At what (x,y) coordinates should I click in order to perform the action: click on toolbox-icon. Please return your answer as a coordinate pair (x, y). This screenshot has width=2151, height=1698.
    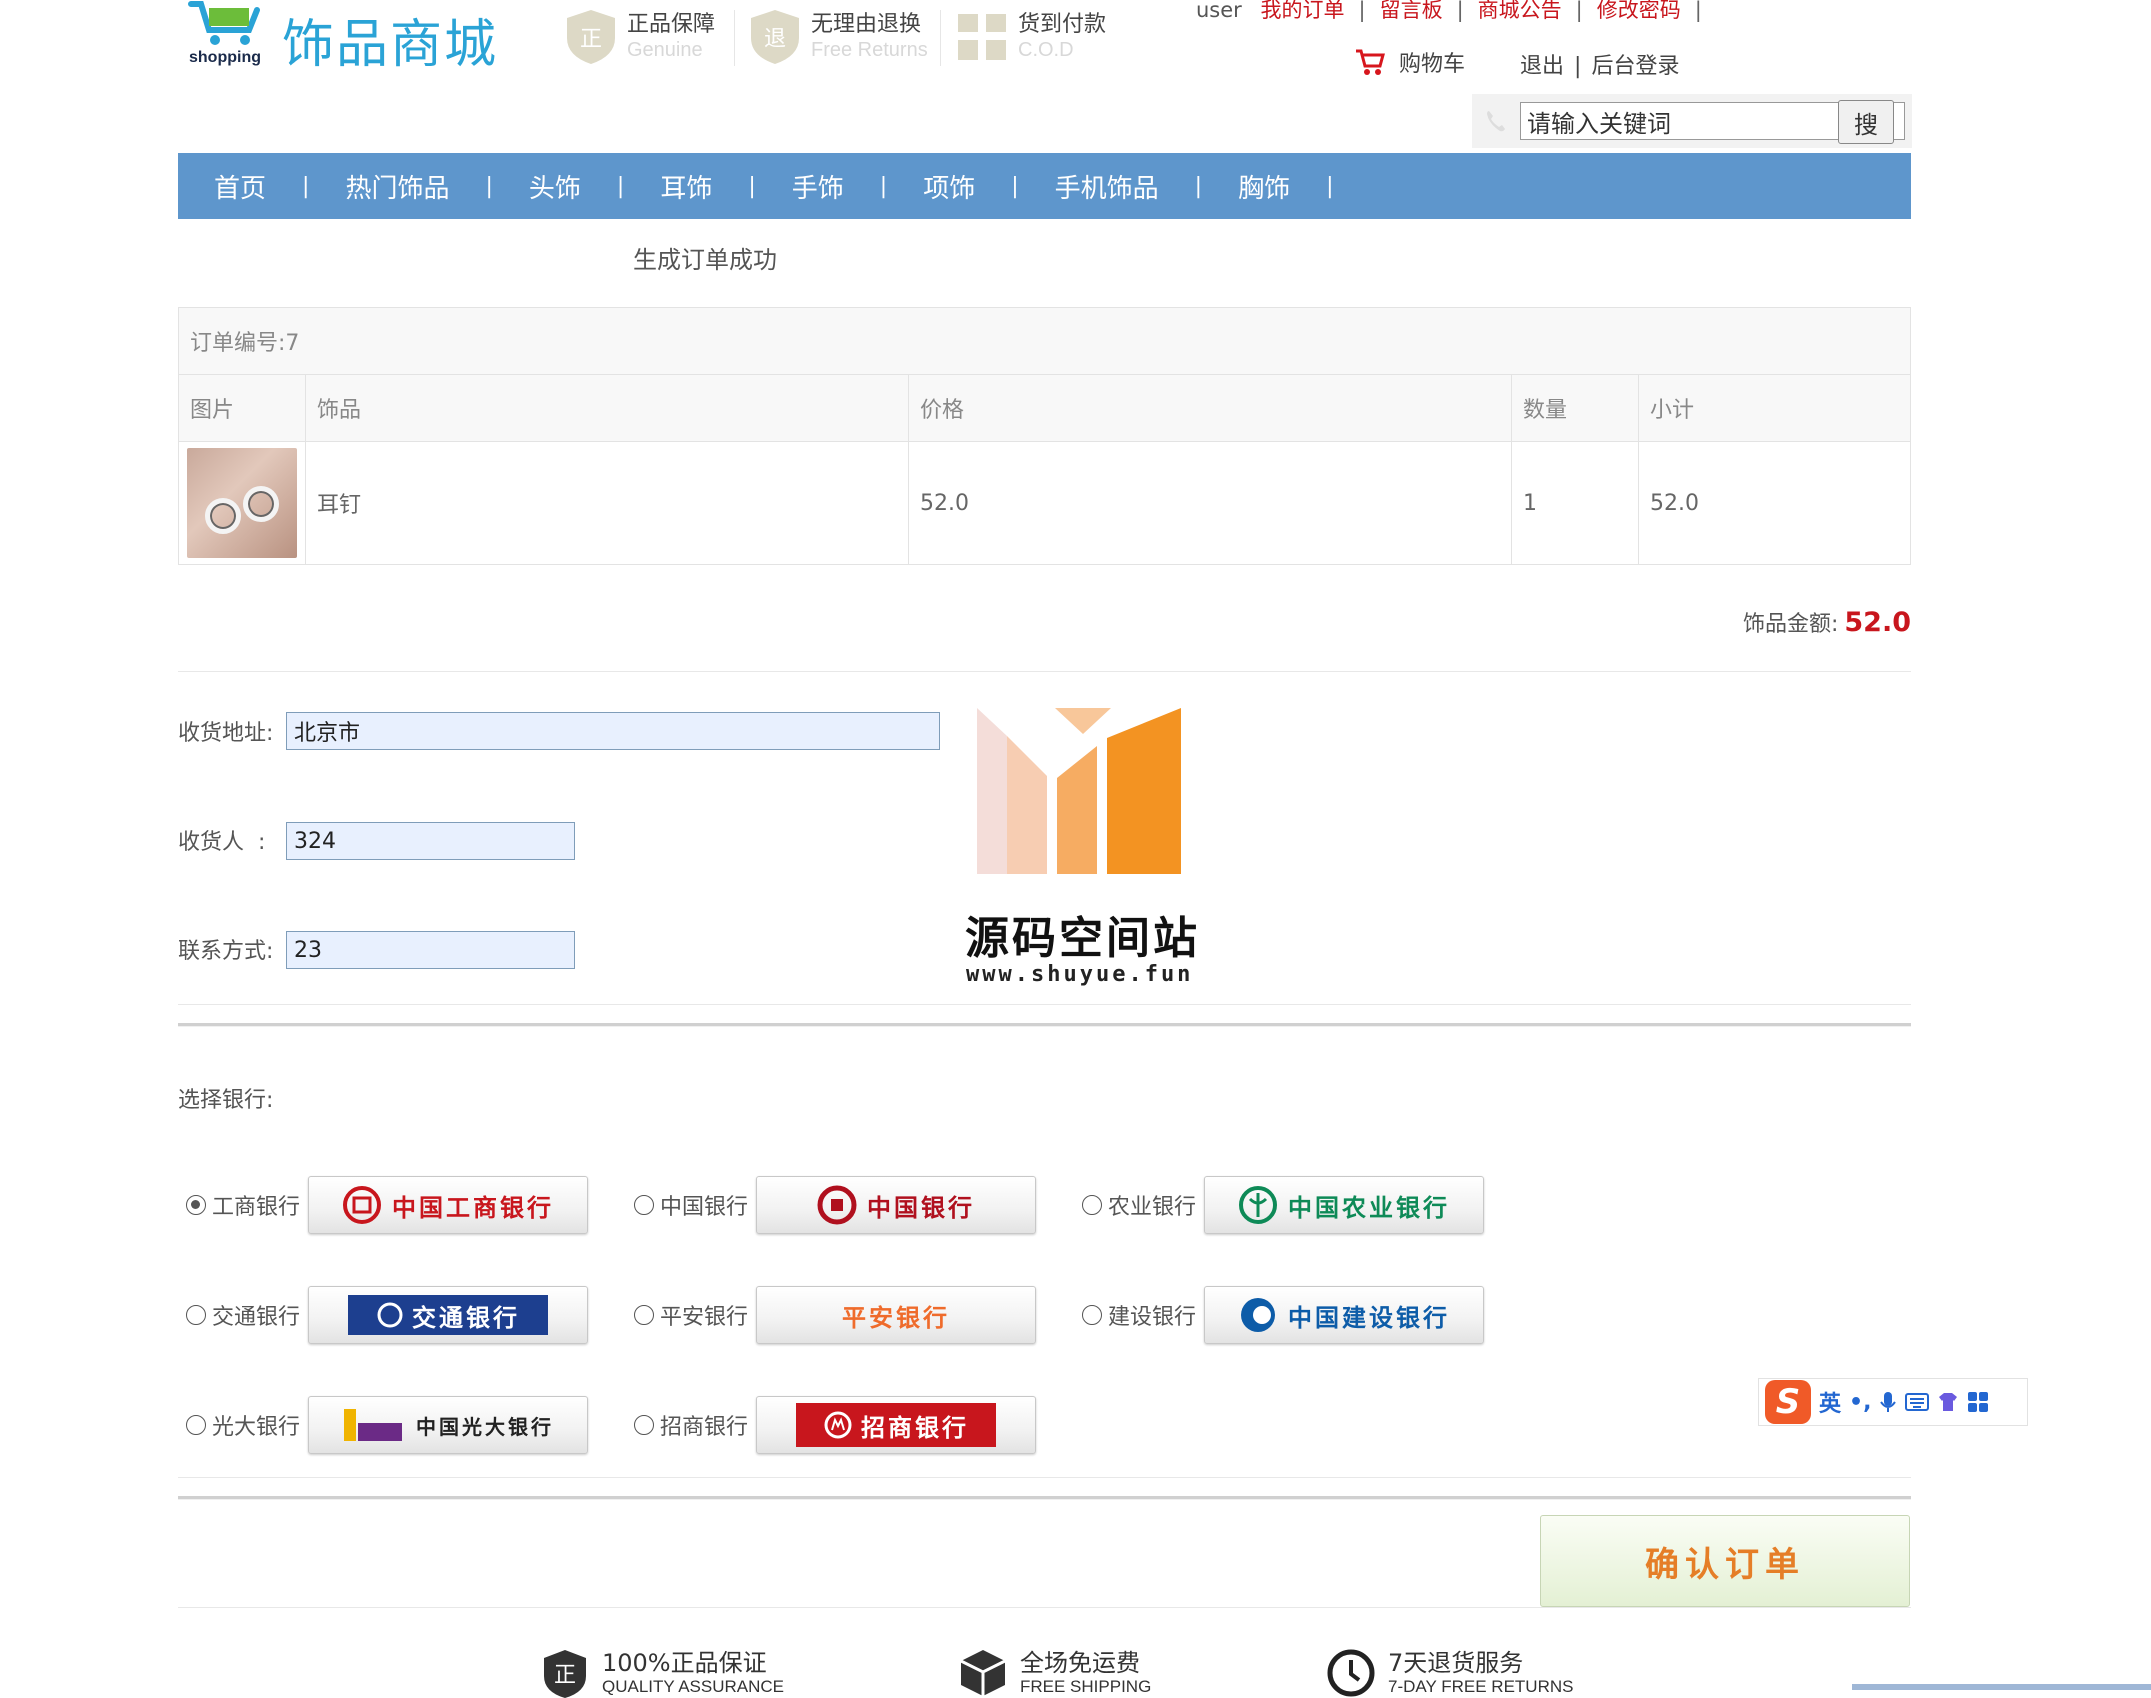
    Looking at the image, I should click on (1978, 1402).